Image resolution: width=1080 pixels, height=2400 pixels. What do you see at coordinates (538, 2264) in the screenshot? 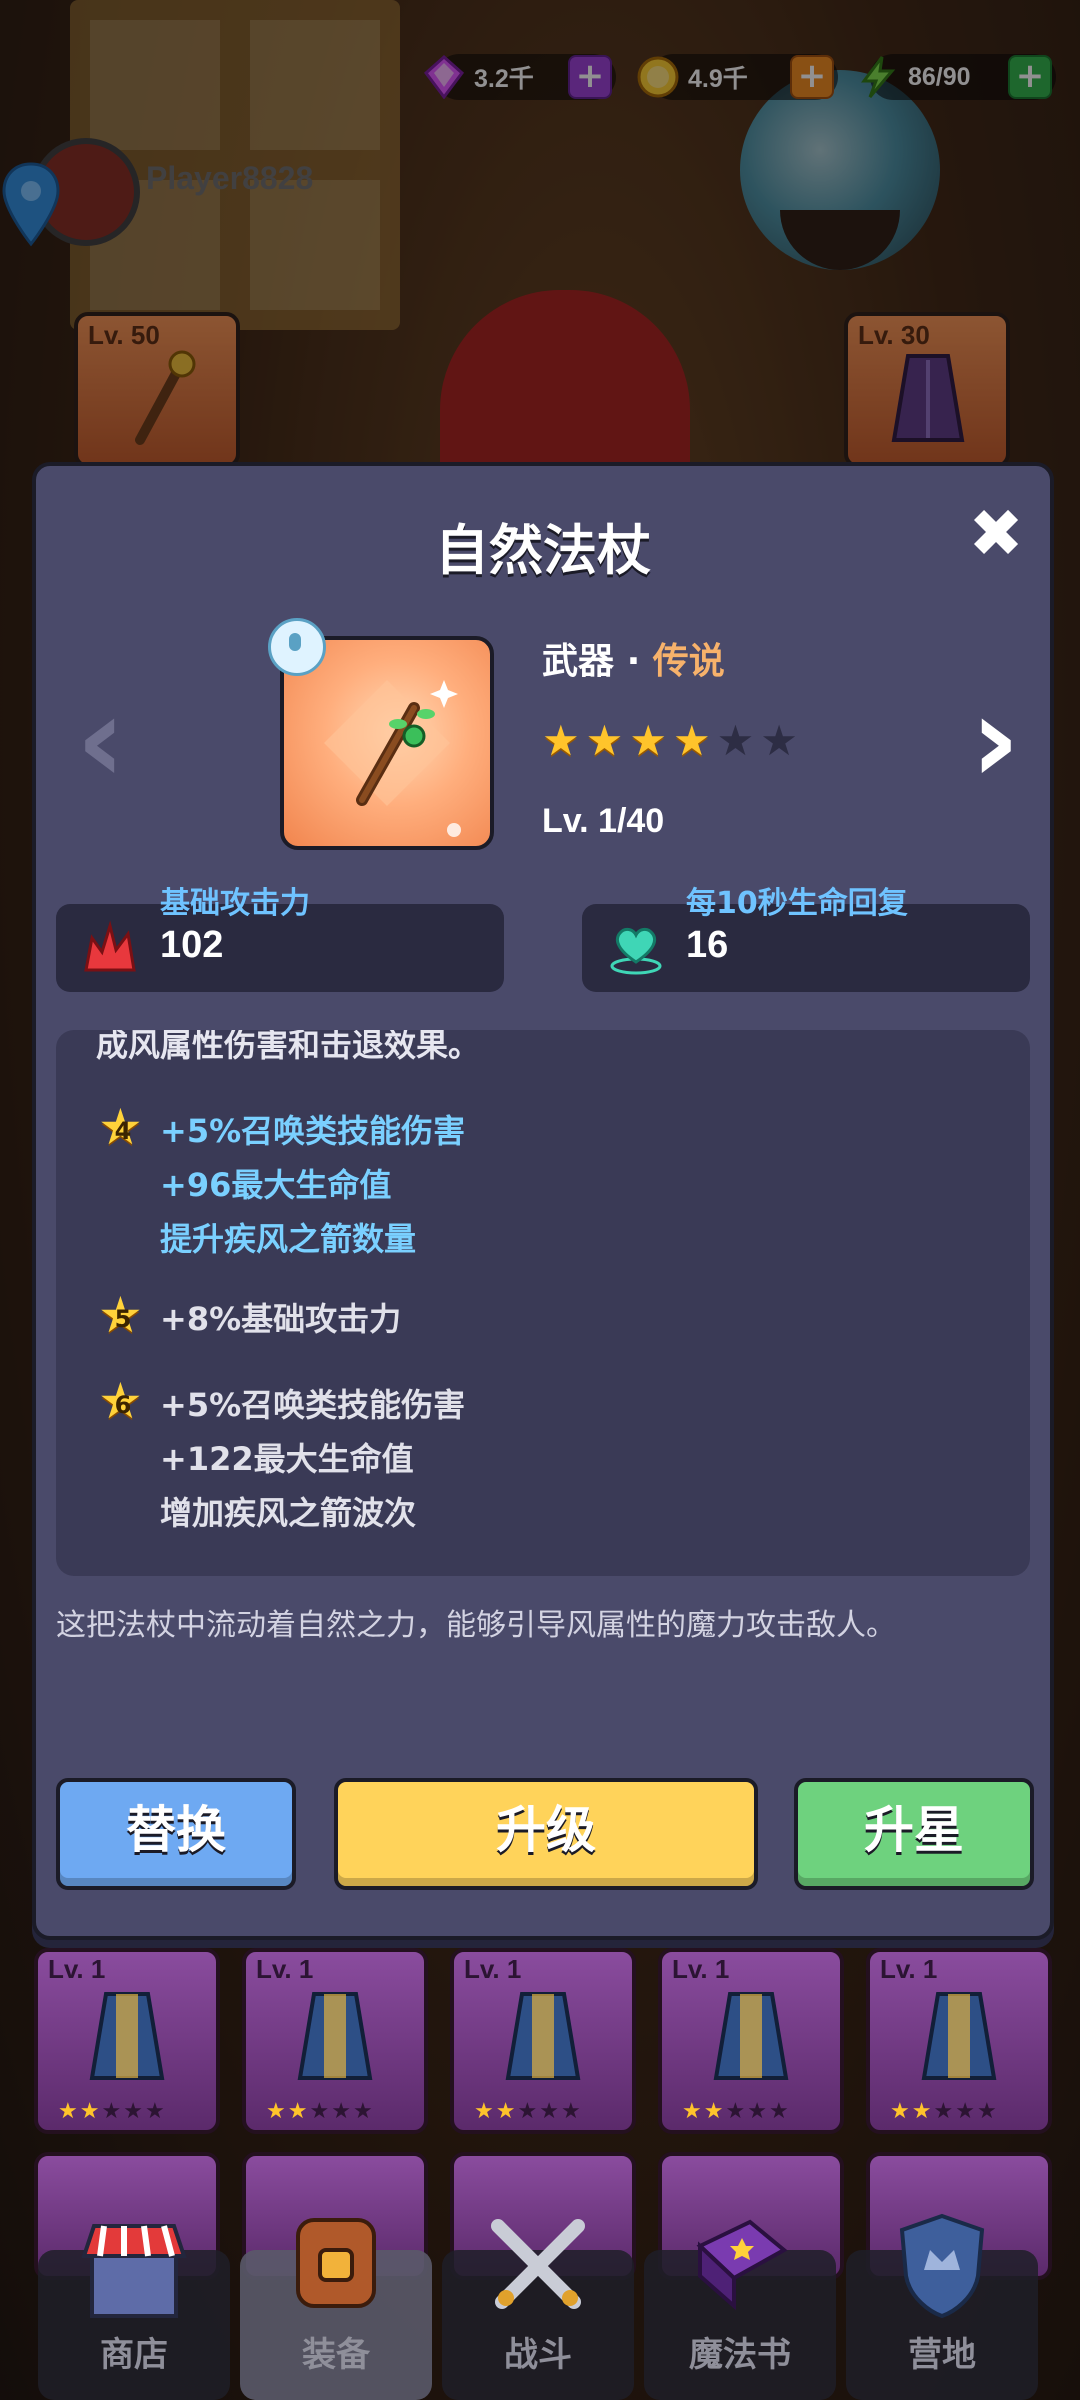
I see `crossed-swords-icon` at bounding box center [538, 2264].